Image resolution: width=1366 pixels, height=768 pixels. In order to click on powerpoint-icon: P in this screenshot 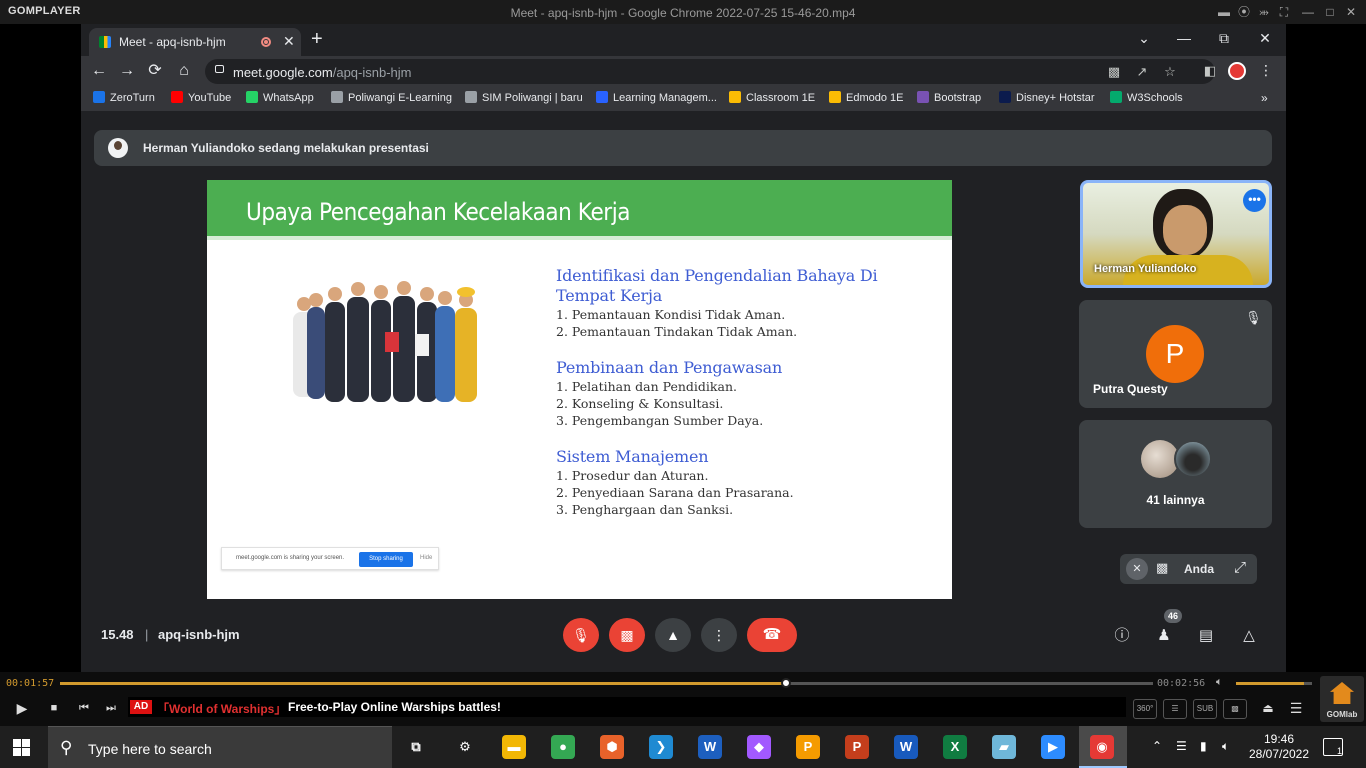, I will do `click(857, 747)`.